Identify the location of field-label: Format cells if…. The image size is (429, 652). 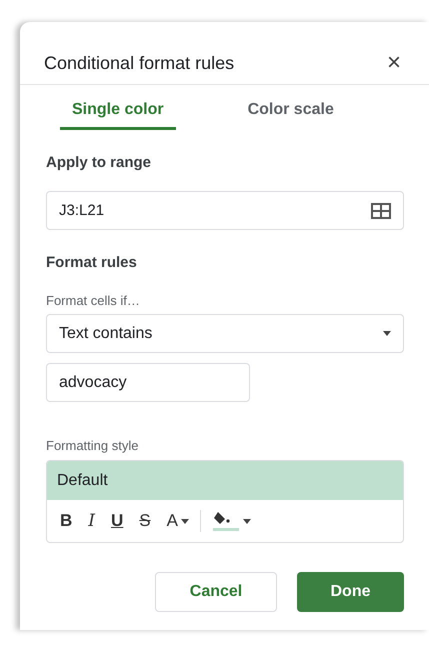
(93, 300).